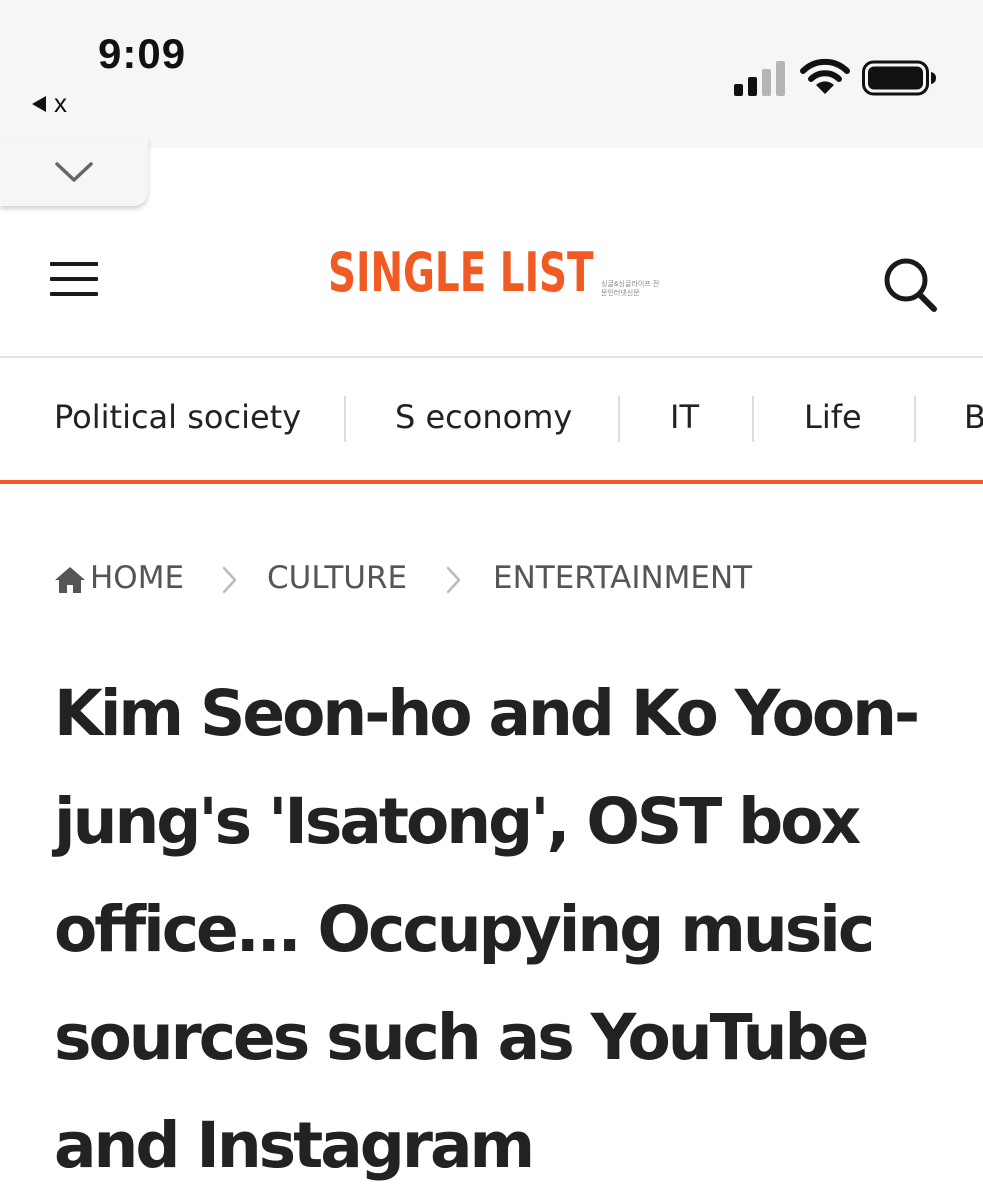 The image size is (983, 1200). I want to click on search-icon, so click(910, 284).